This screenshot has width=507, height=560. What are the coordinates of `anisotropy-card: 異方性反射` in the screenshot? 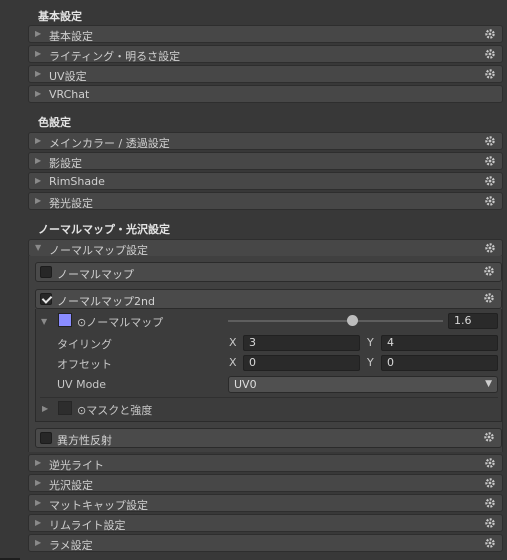 It's located at (268, 438).